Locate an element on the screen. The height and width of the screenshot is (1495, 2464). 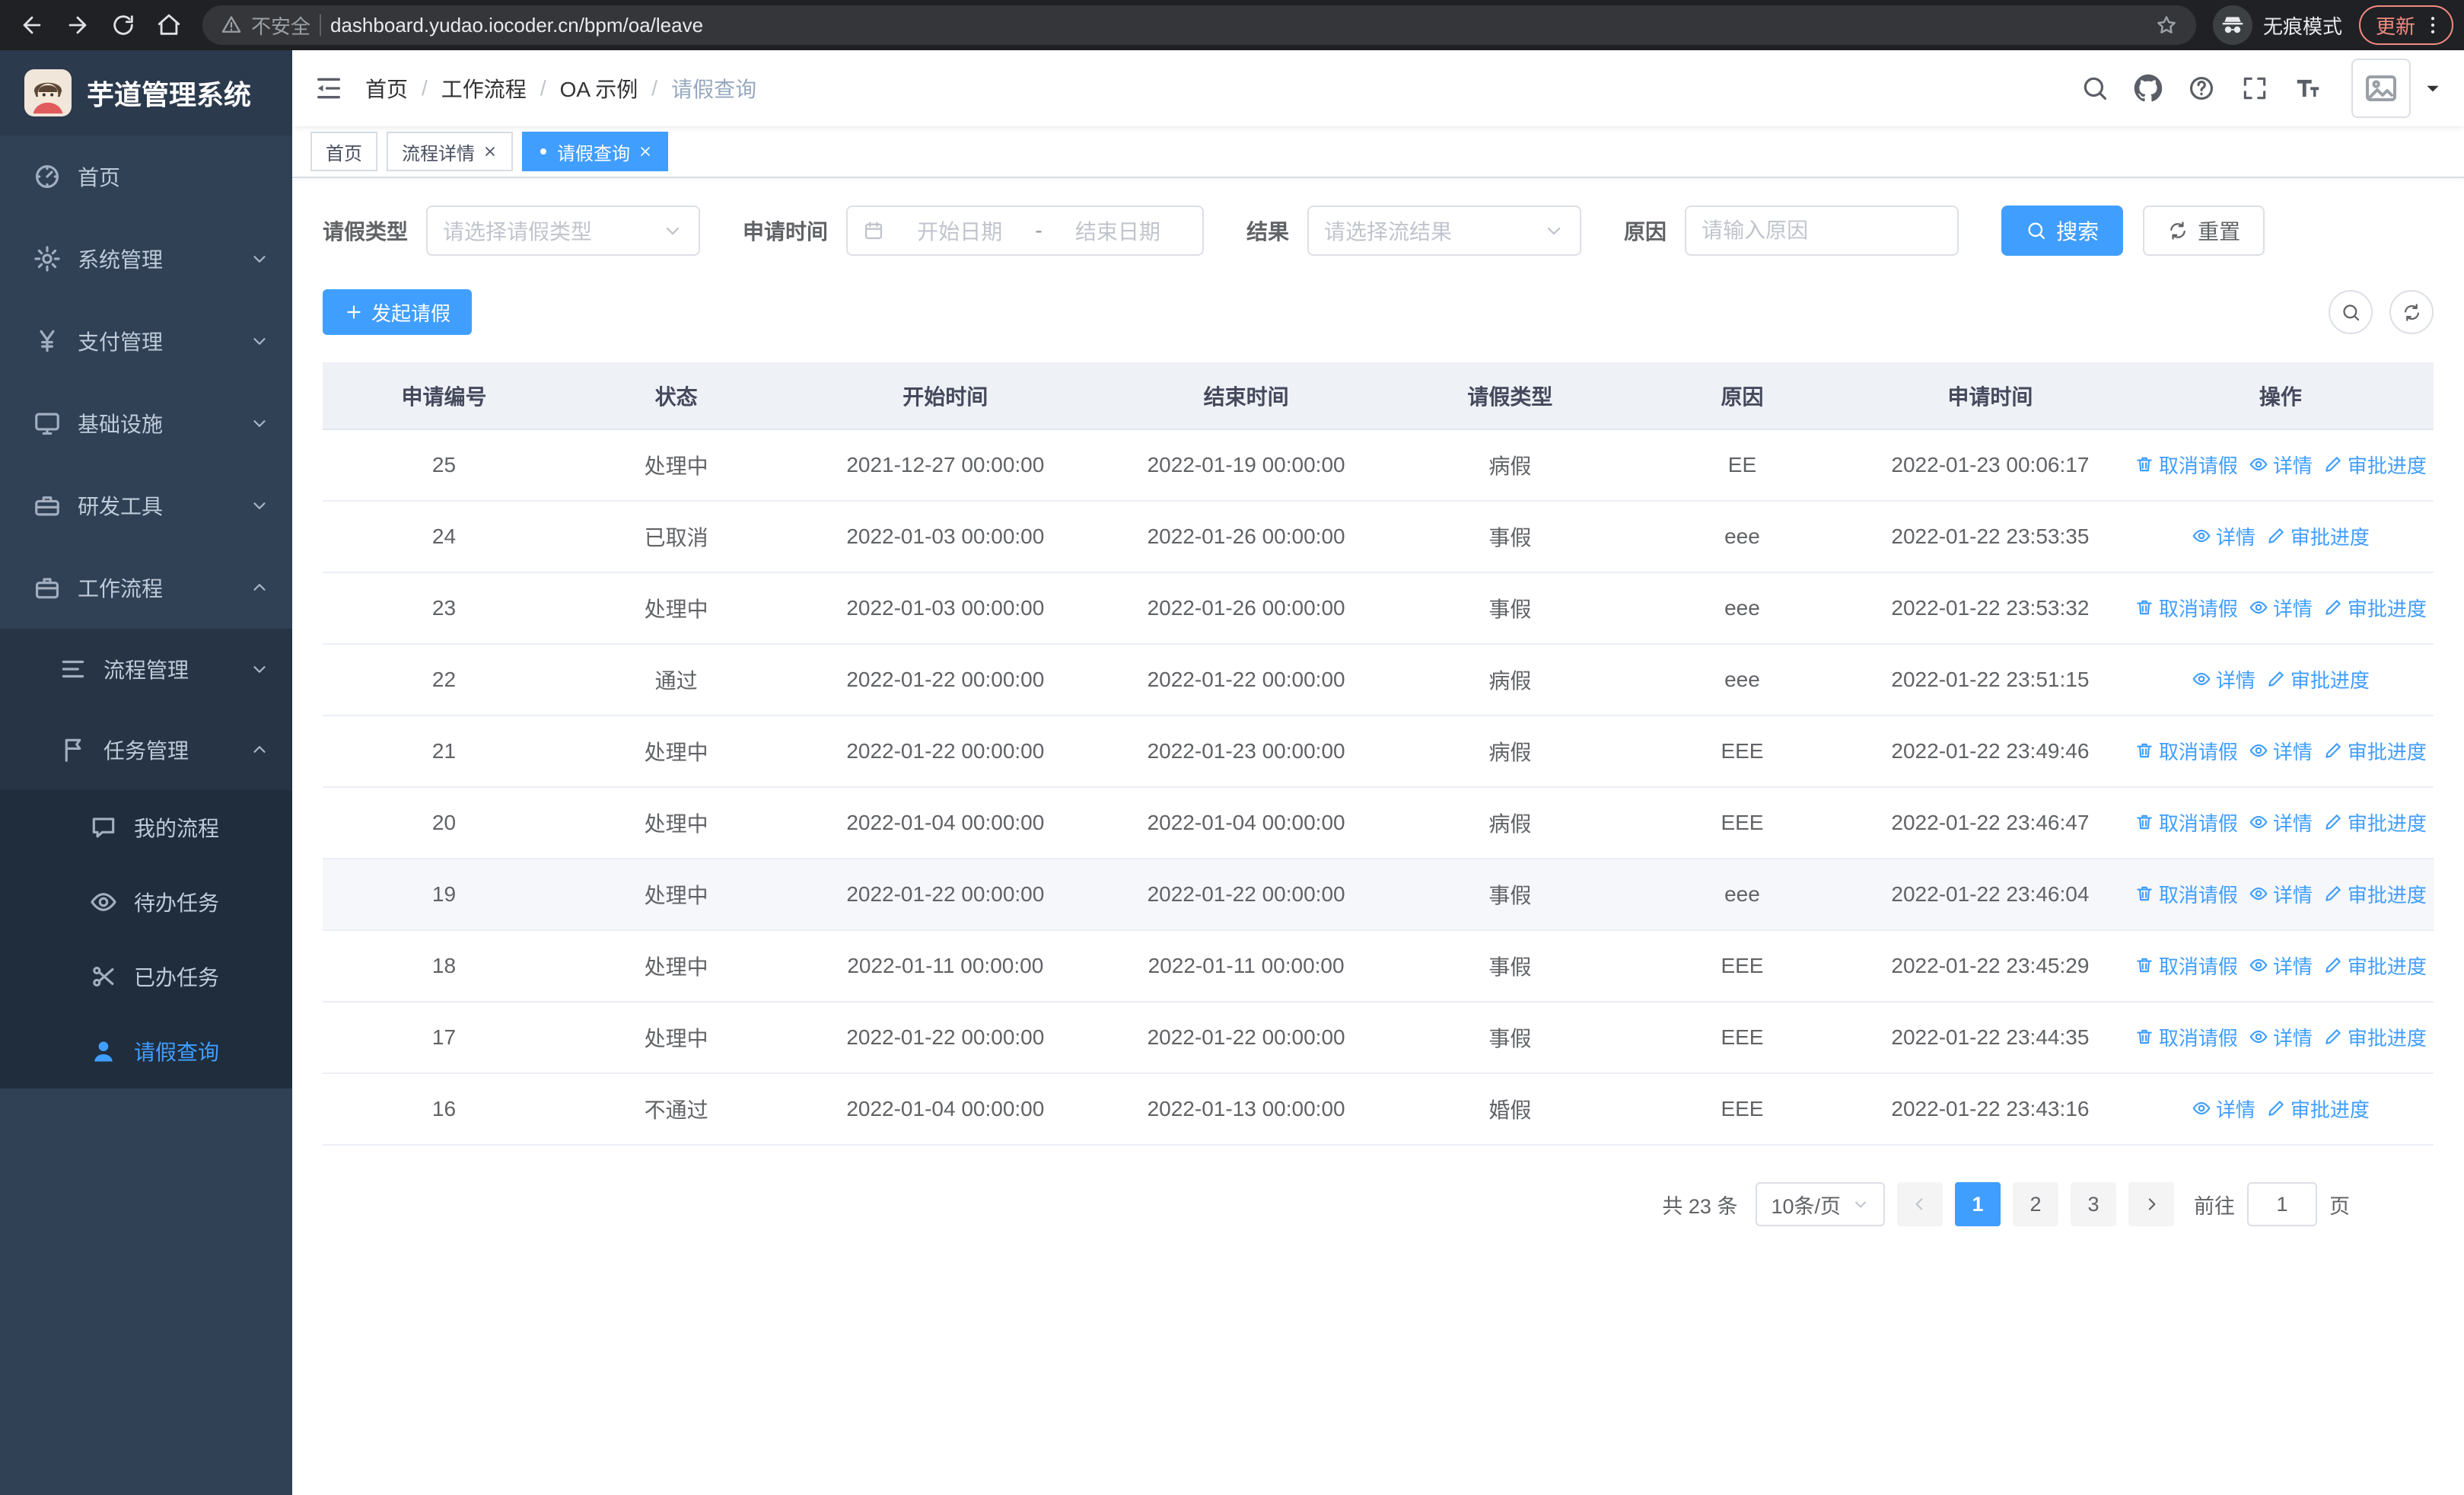
goto-page-input is located at coordinates (2282, 1204).